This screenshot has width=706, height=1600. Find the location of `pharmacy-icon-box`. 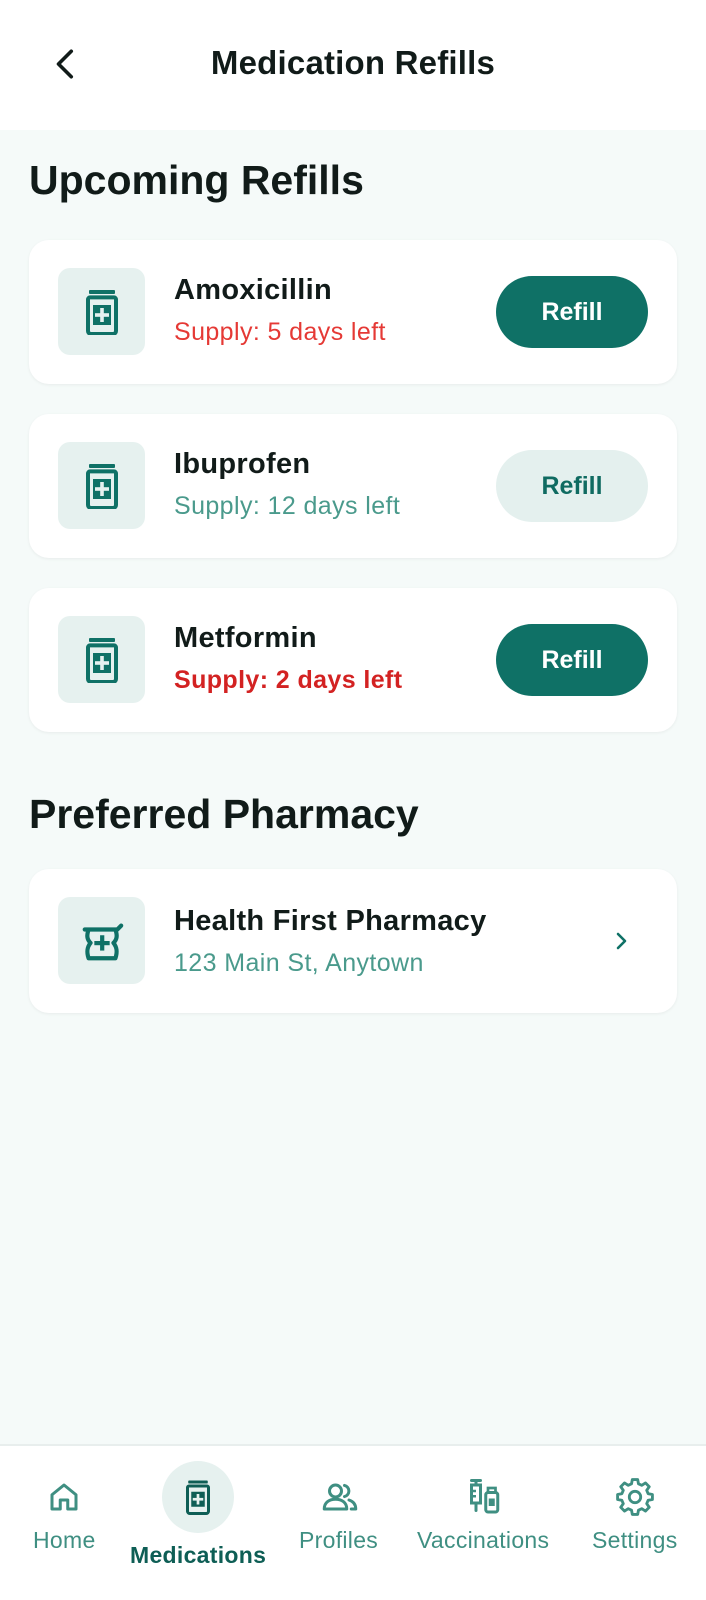

pharmacy-icon-box is located at coordinates (101, 940).